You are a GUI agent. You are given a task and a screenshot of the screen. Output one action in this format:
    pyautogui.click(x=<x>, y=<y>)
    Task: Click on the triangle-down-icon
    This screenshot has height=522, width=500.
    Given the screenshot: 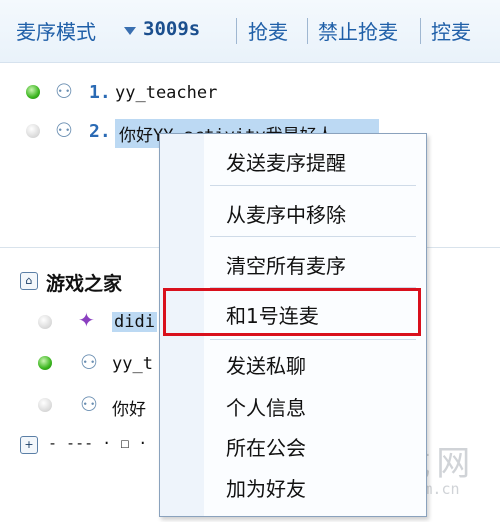 What is the action you would take?
    pyautogui.click(x=130, y=31)
    